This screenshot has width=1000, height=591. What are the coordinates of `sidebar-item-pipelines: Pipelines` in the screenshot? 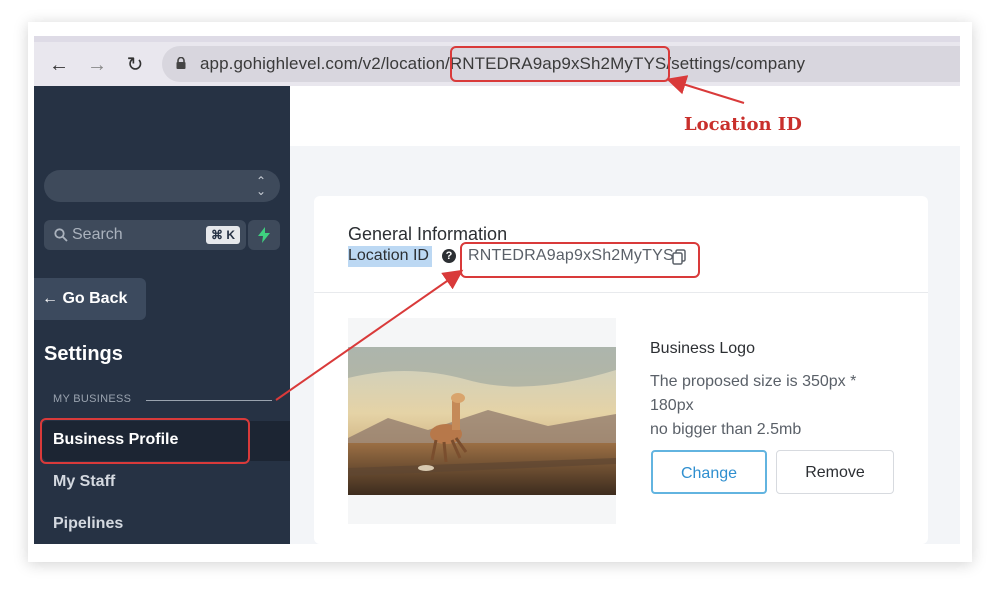 It's located at (88, 524).